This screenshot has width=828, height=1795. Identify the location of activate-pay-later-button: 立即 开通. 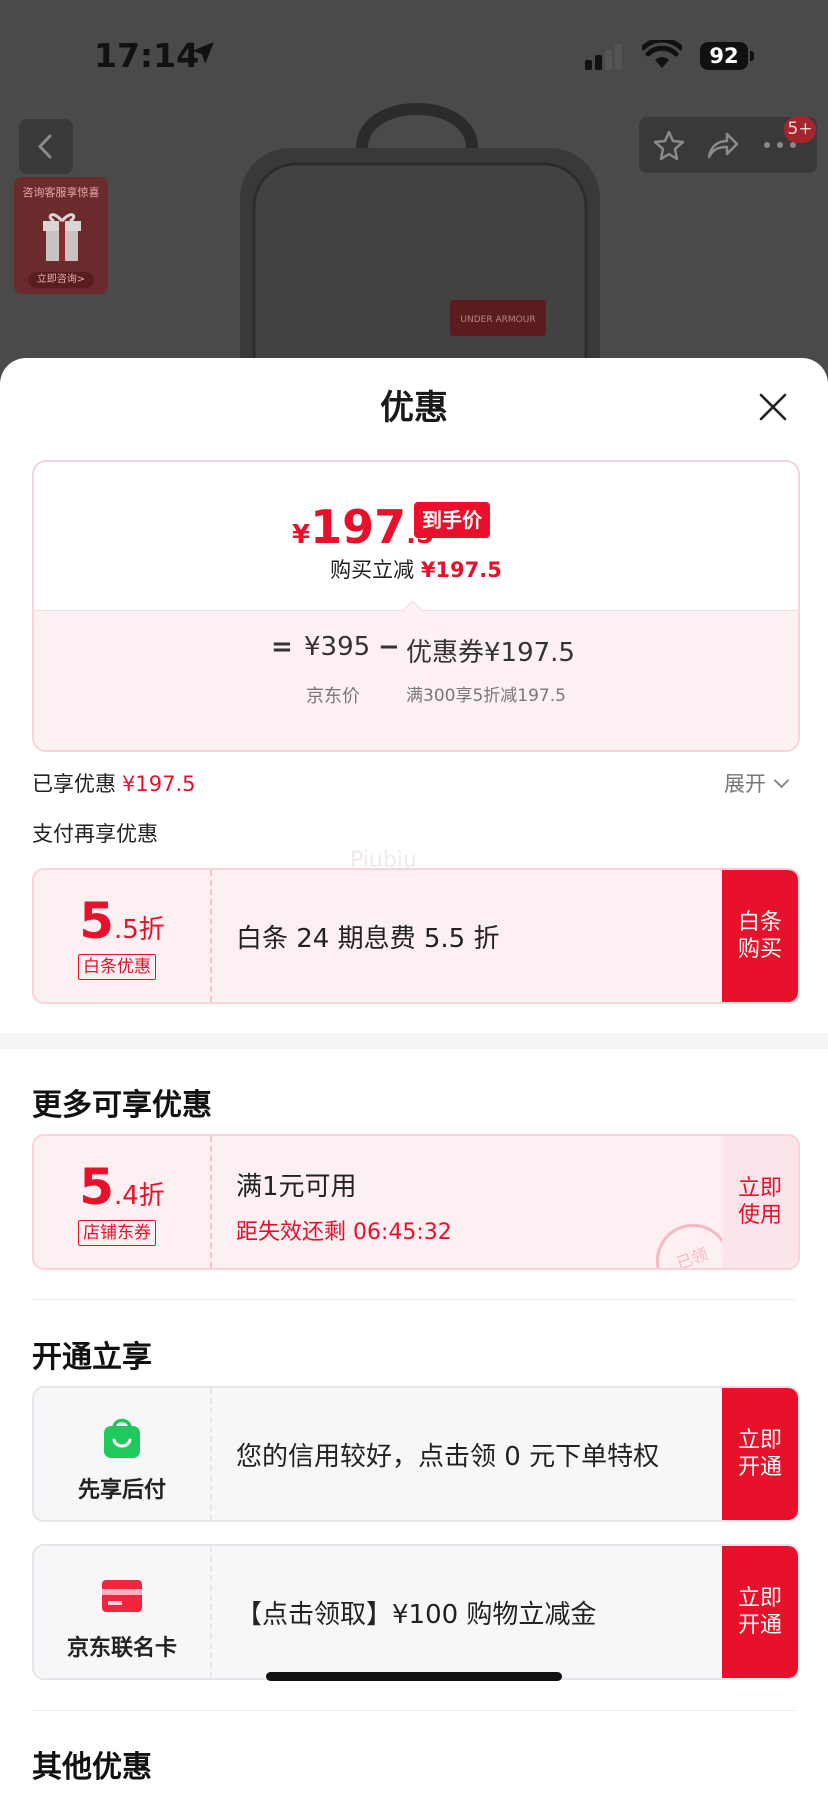
(760, 1454).